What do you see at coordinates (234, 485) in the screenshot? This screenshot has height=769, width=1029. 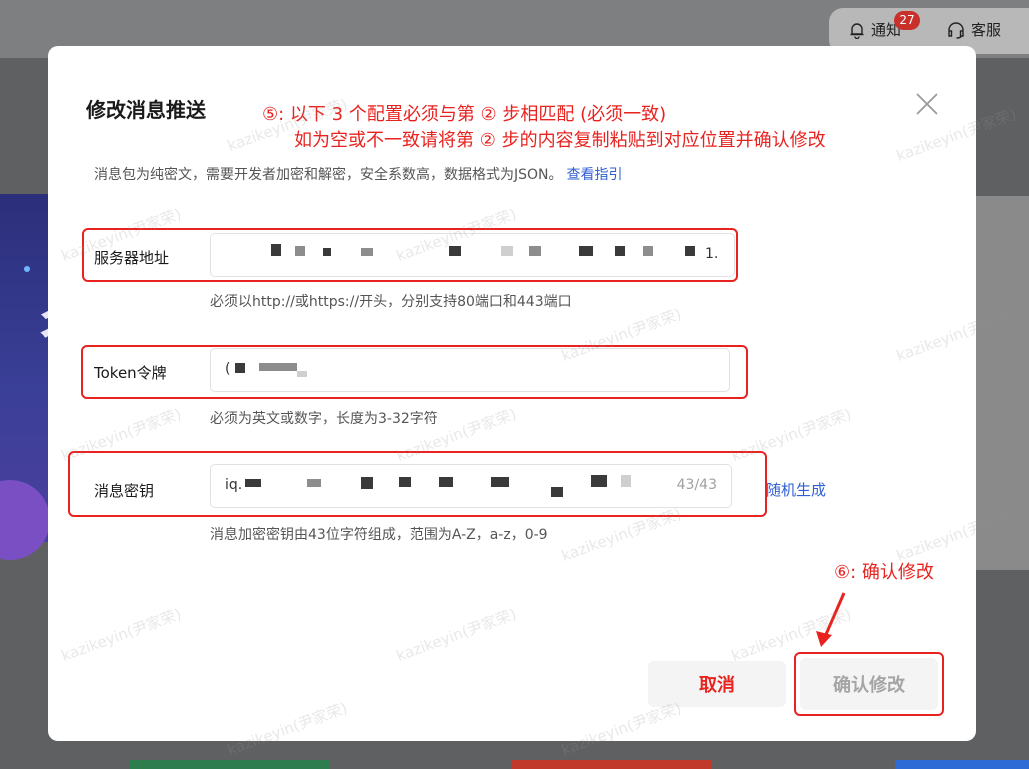 I see `encoding-aes-key-value: iq.` at bounding box center [234, 485].